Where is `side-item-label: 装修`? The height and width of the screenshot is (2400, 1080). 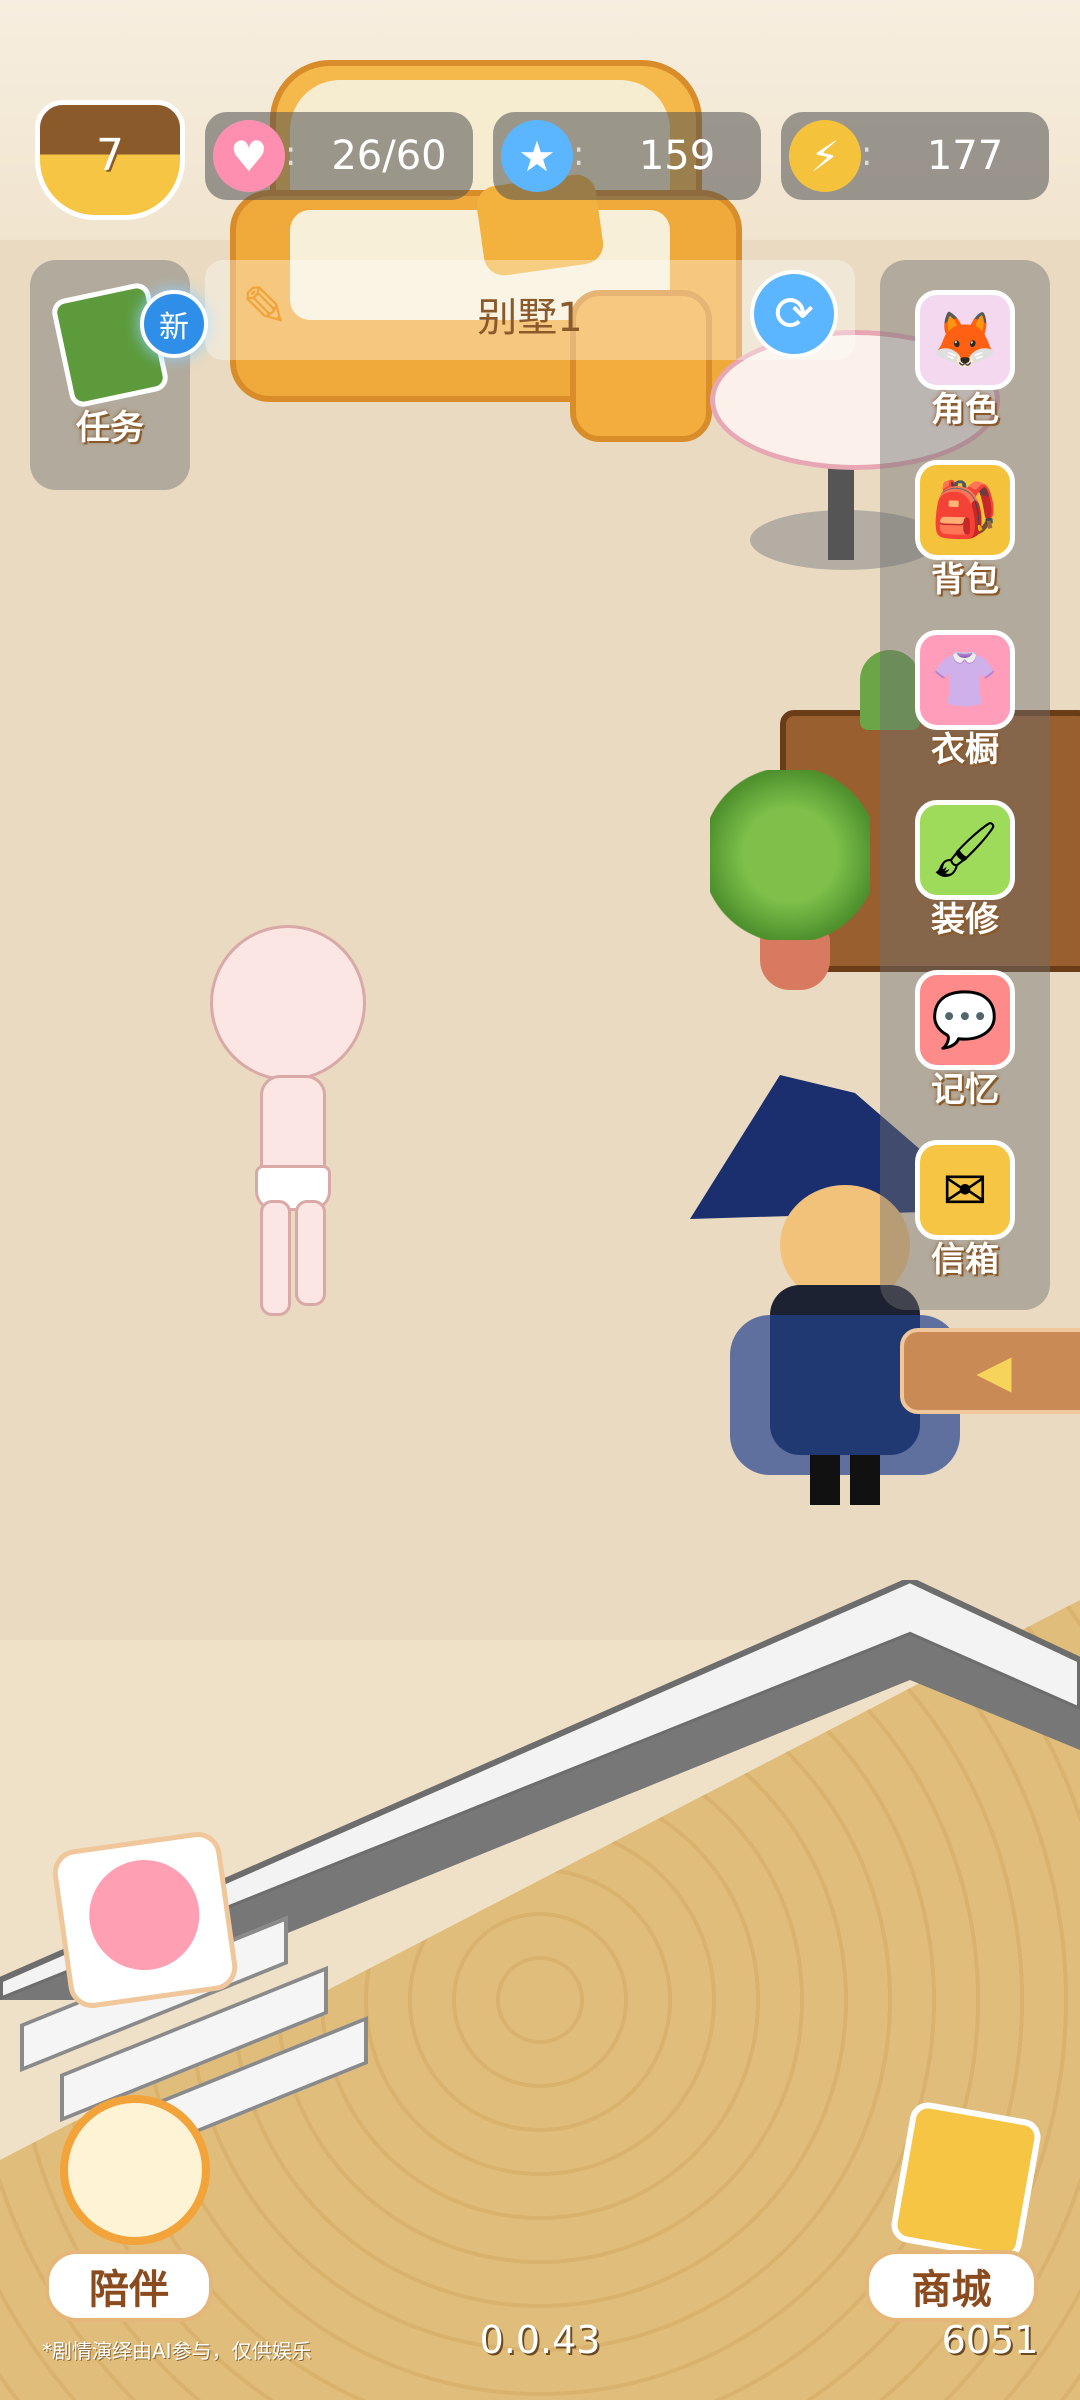
side-item-label: 装修 is located at coordinates (965, 920).